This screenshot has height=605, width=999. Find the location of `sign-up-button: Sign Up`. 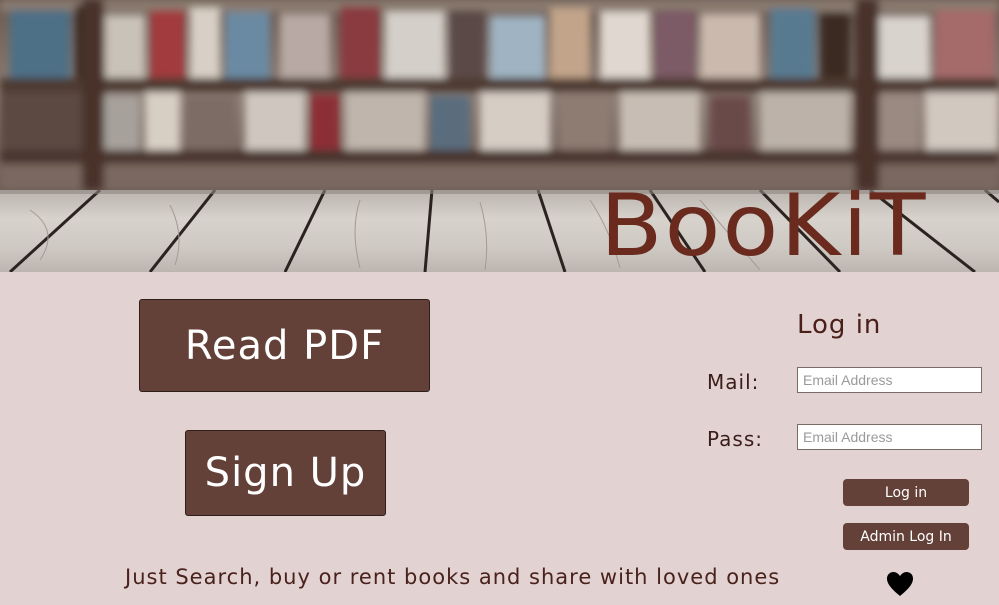

sign-up-button: Sign Up is located at coordinates (285, 473).